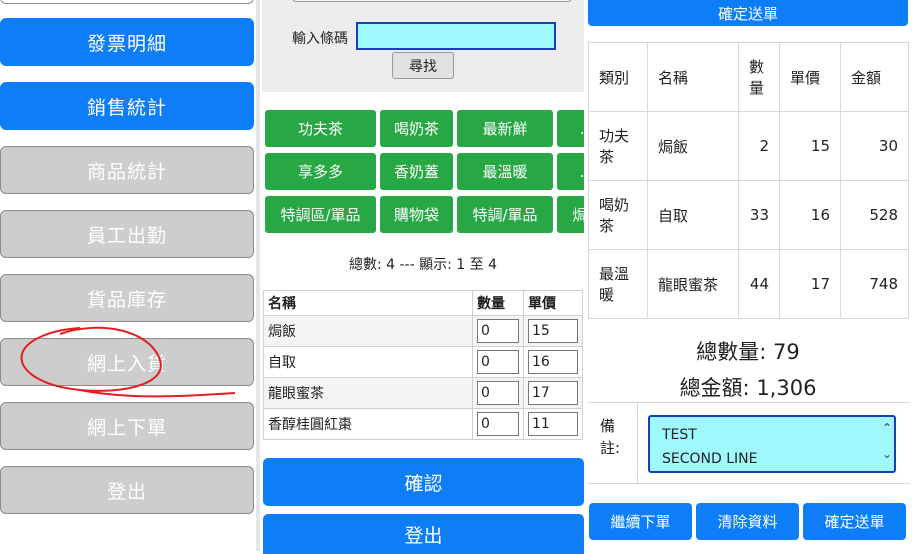 The width and height of the screenshot is (912, 554). I want to click on order-qty: 33, so click(759, 215).